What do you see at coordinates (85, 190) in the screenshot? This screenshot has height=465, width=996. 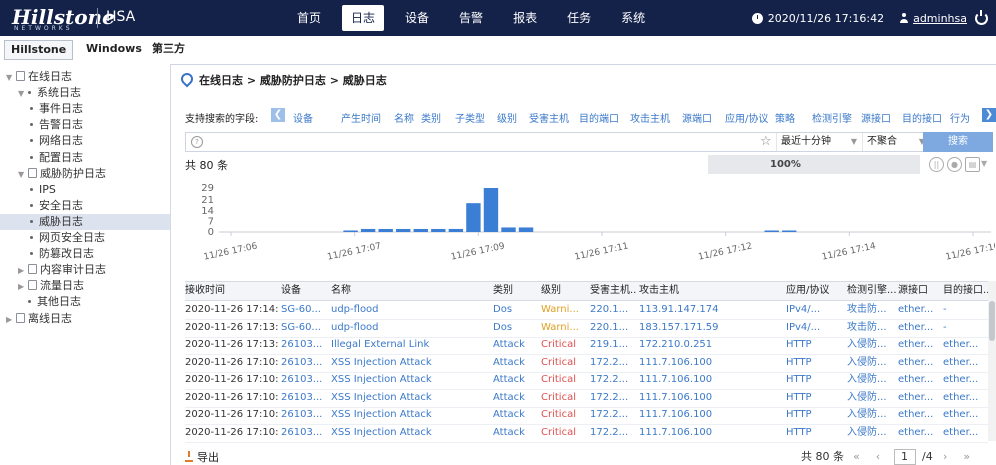 I see `sidebar-item-7: IPS` at bounding box center [85, 190].